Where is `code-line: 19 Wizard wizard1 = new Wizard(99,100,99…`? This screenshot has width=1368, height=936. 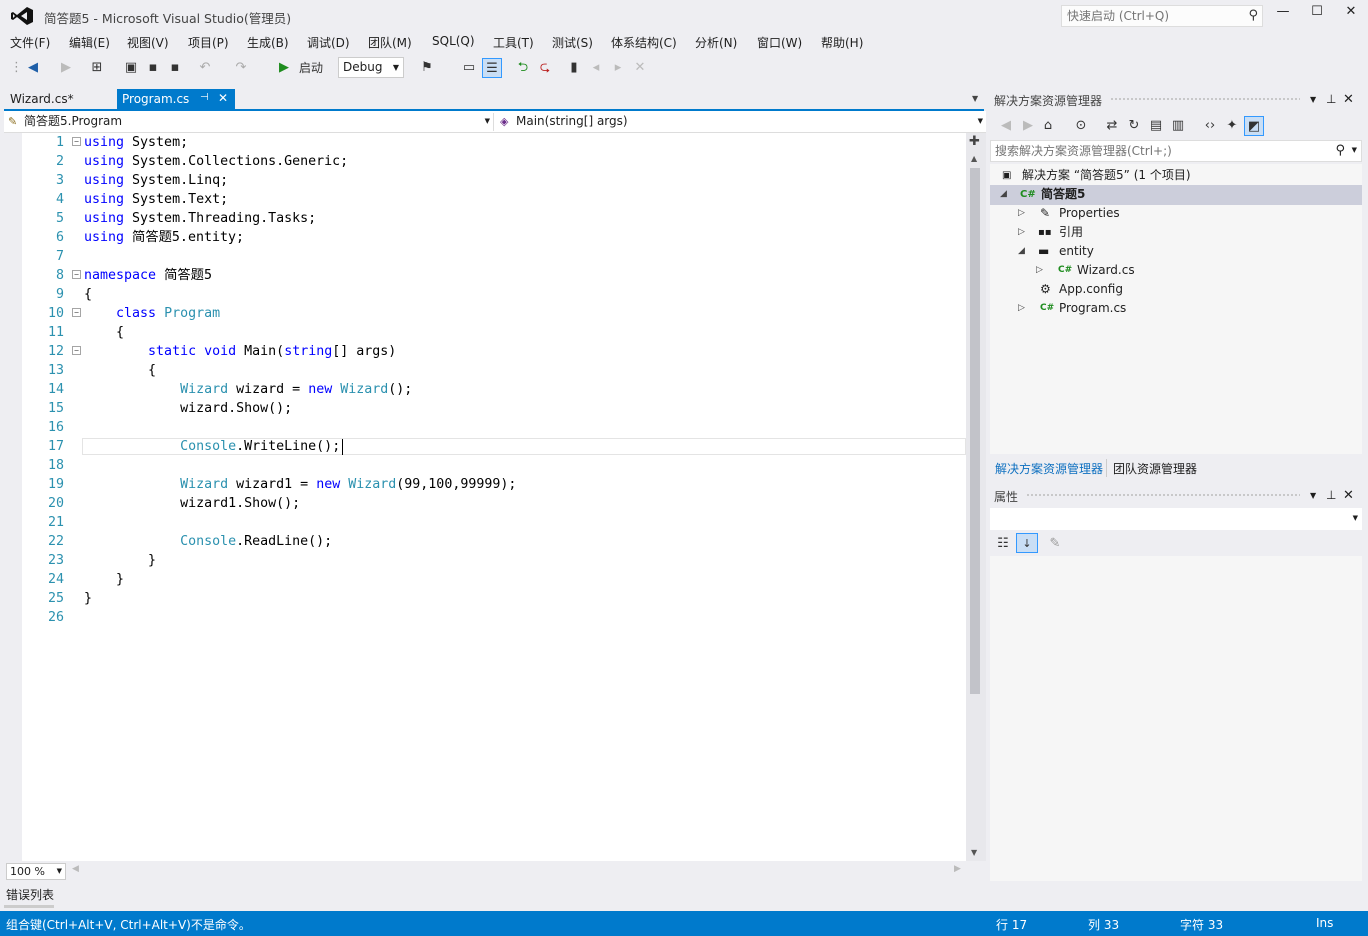 code-line: 19 Wizard wizard1 = new Wizard(99,100,99… is located at coordinates (485, 484).